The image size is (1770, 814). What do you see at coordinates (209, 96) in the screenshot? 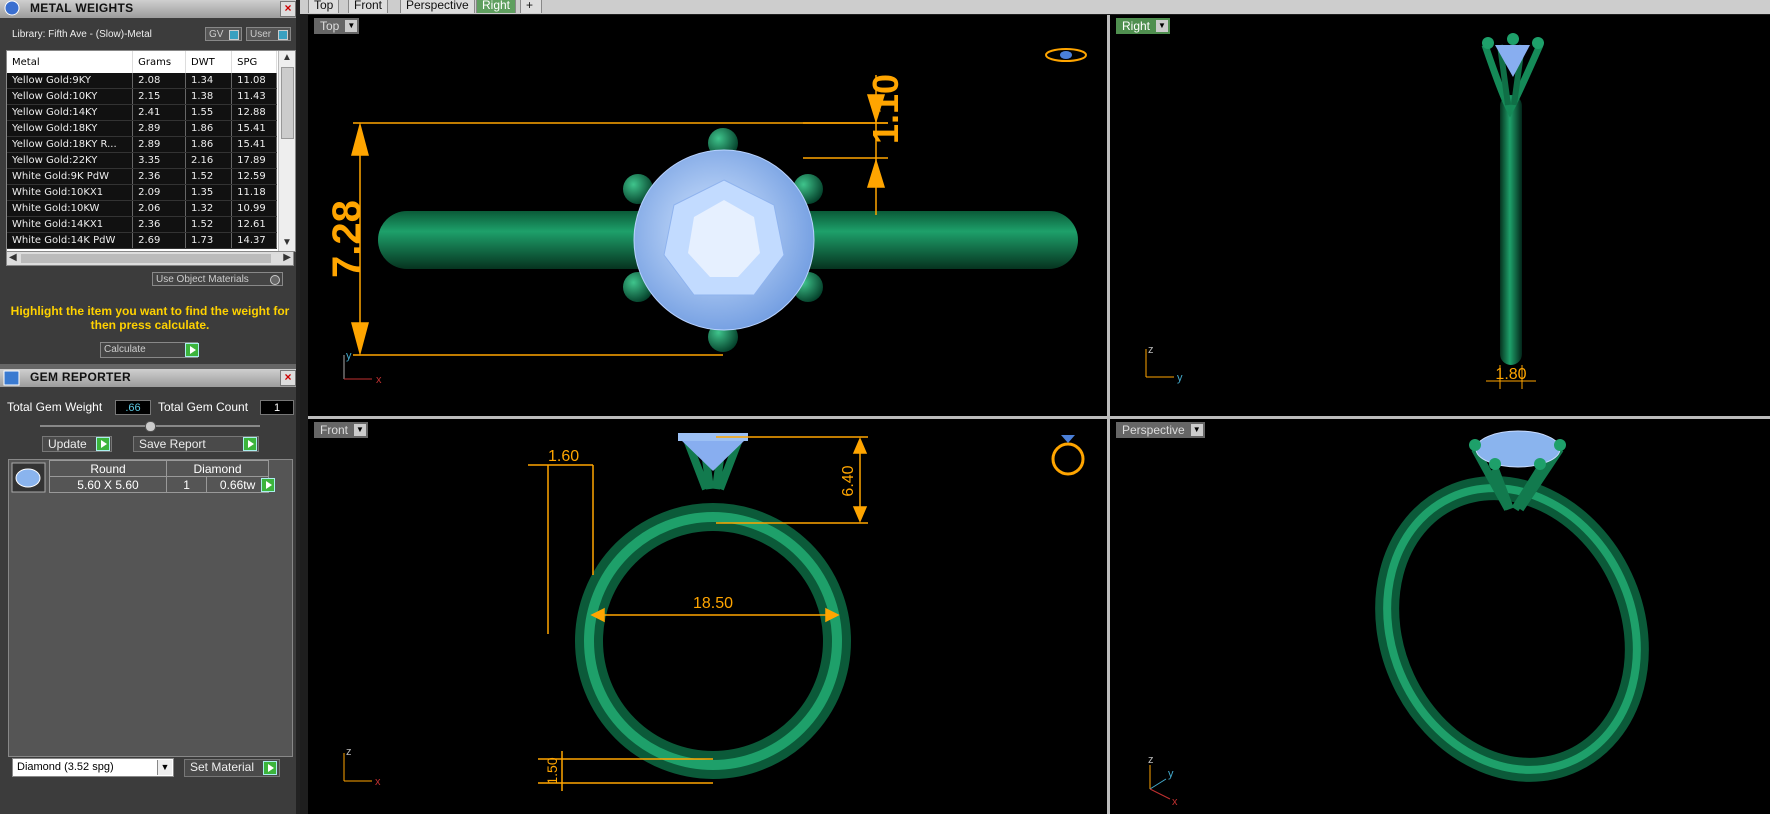
I see `table-cell: 1.38` at bounding box center [209, 96].